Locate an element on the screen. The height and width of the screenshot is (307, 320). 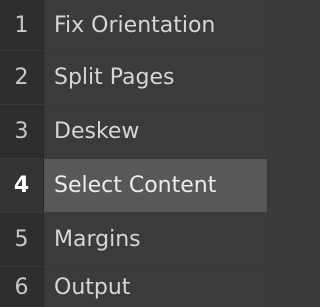
stage-label: Split Pages is located at coordinates (155, 77).